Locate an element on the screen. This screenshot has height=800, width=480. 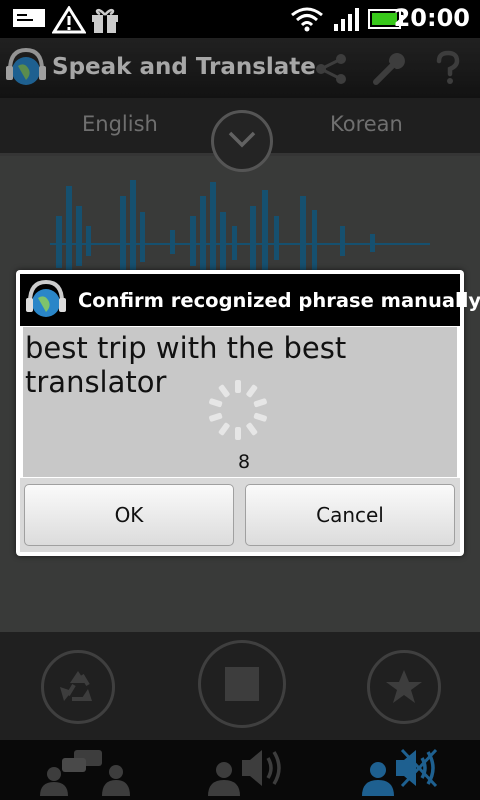
dialog-header: Confirm recognized phrase manually is located at coordinates (250, 300).